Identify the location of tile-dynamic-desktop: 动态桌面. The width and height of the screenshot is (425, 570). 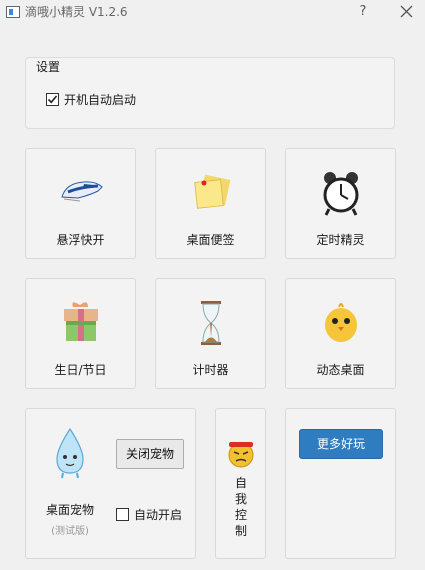
(340, 333).